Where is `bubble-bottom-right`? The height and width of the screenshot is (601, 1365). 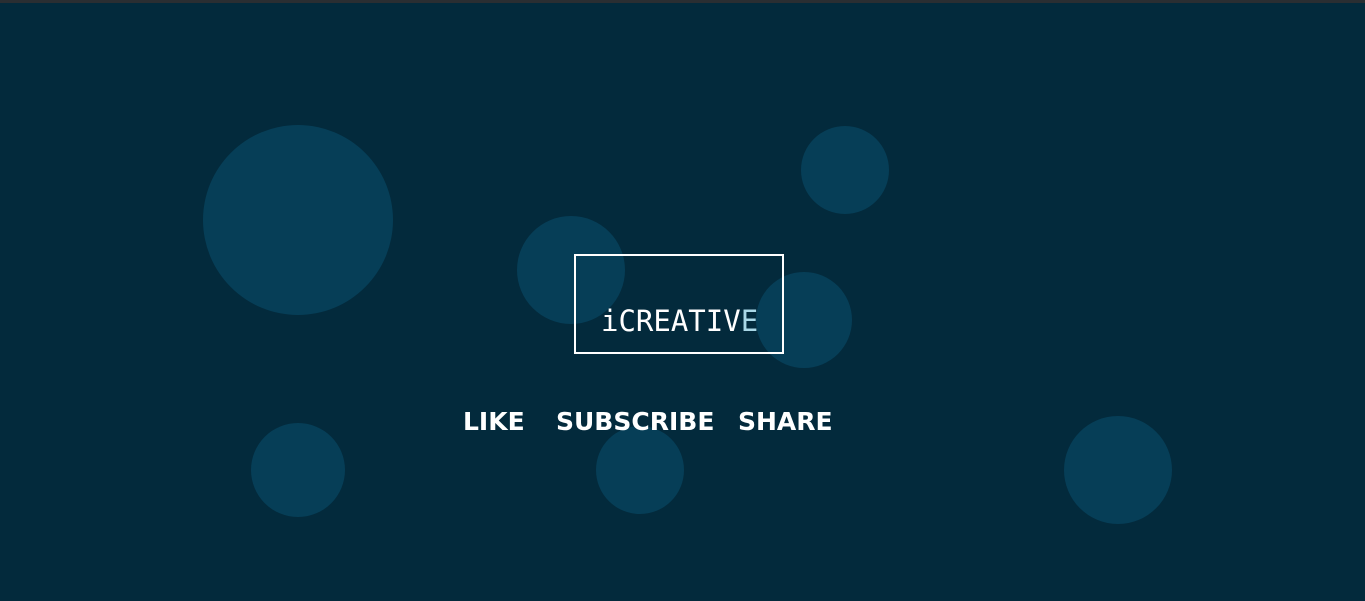
bubble-bottom-right is located at coordinates (1118, 470).